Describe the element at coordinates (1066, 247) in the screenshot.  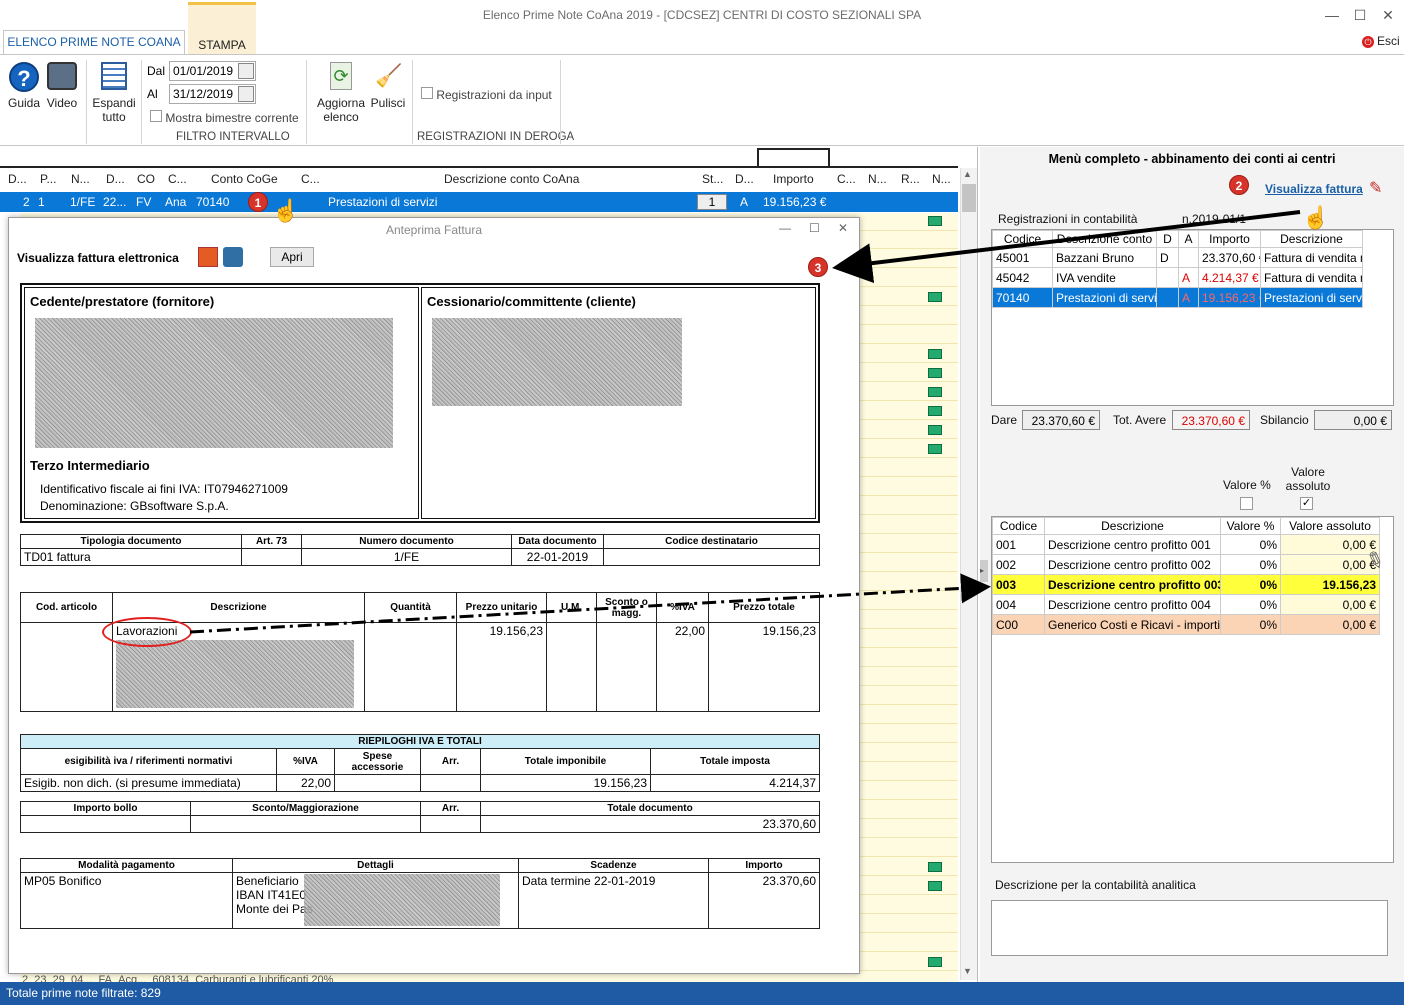
I see `arrow-to-preview` at that location.